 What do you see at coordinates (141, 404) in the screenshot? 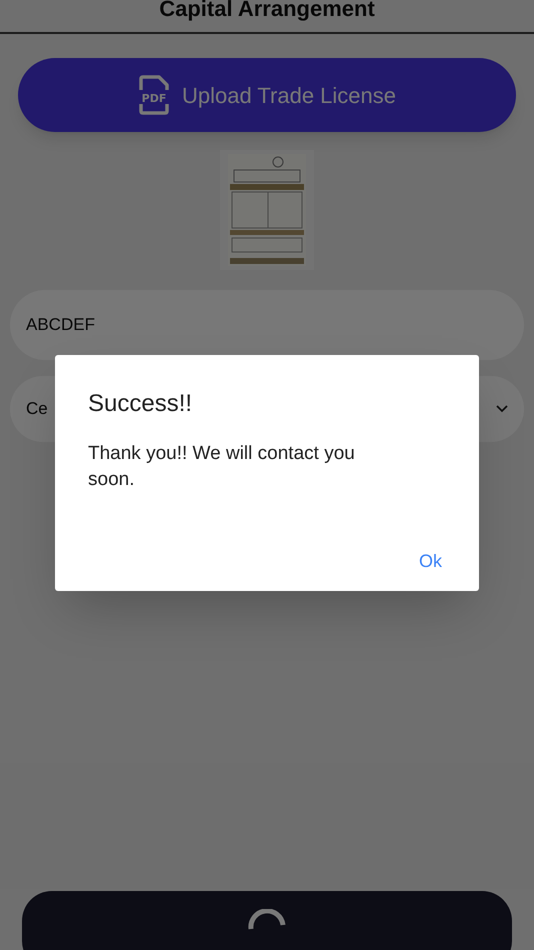
I see `dialog-title: Success!!` at bounding box center [141, 404].